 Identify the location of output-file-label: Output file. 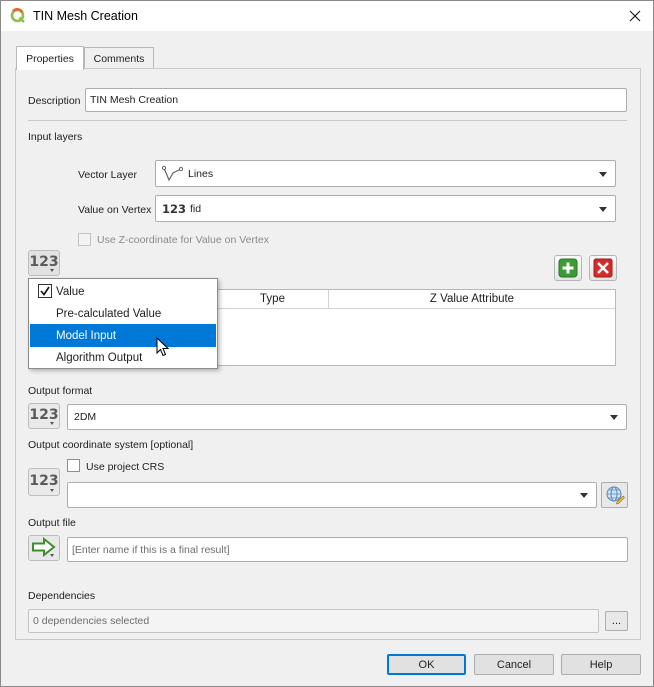
(52, 523).